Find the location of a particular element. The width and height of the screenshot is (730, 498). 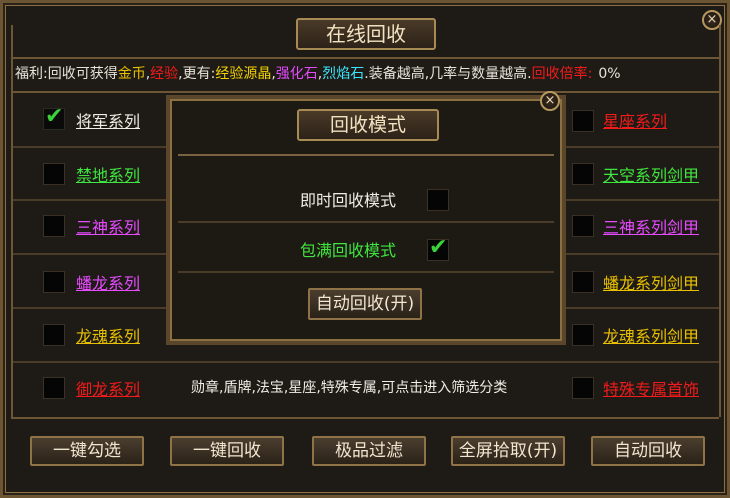

info-more: ,更有: is located at coordinates (197, 74).